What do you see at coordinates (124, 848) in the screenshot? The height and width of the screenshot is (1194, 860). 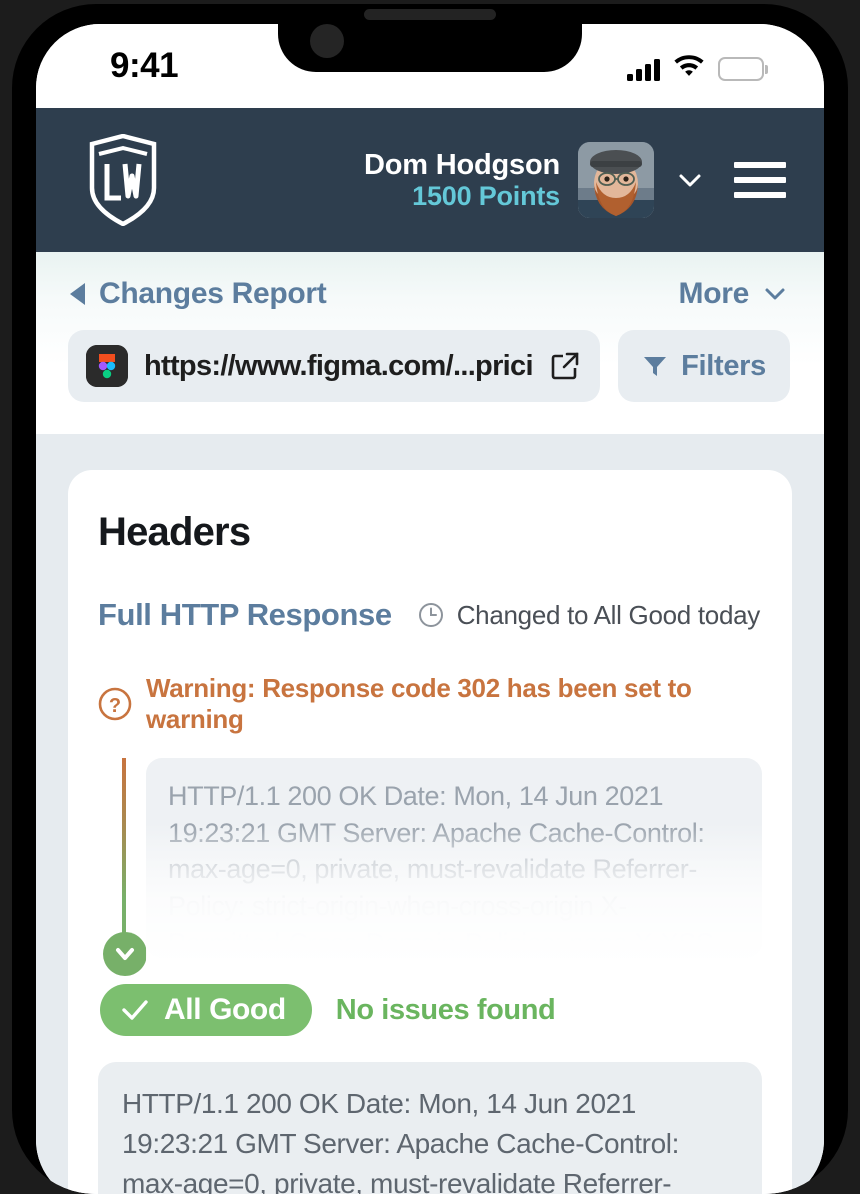 I see `timeline-gradient-line` at bounding box center [124, 848].